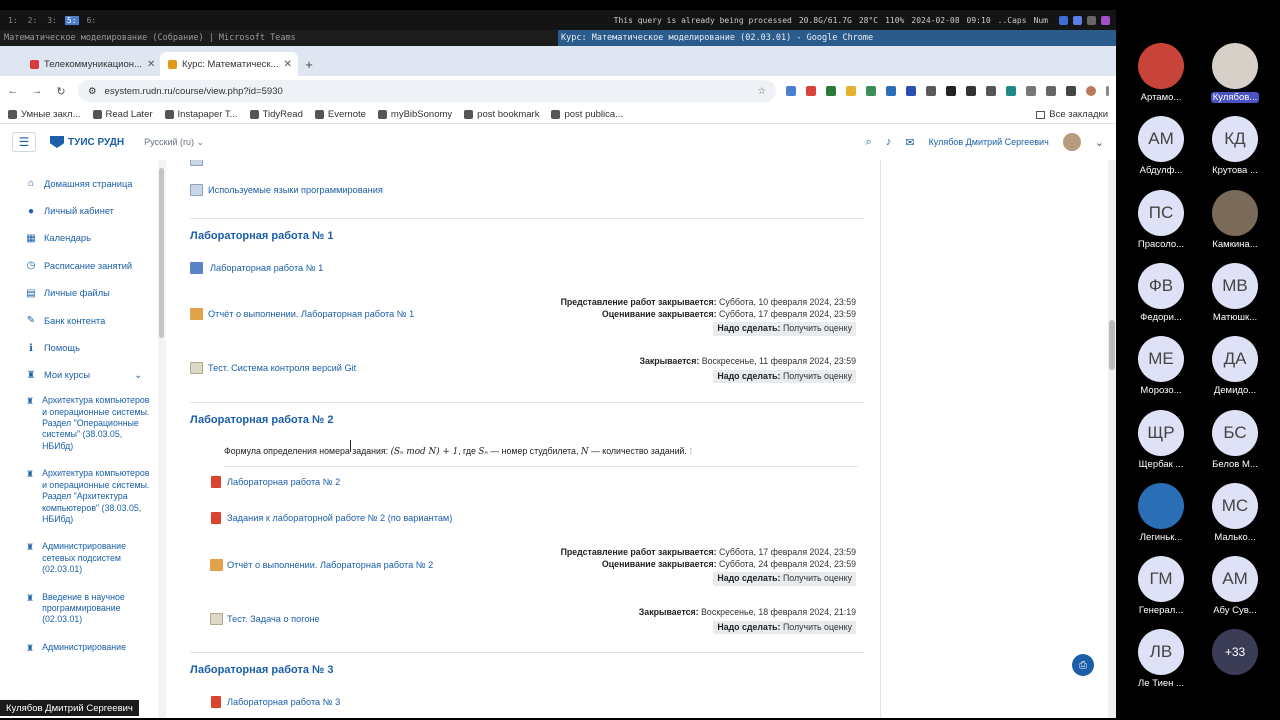 The image size is (1280, 720). Describe the element at coordinates (1235, 505) in the screenshot. I see `participant-avatar: МС` at that location.